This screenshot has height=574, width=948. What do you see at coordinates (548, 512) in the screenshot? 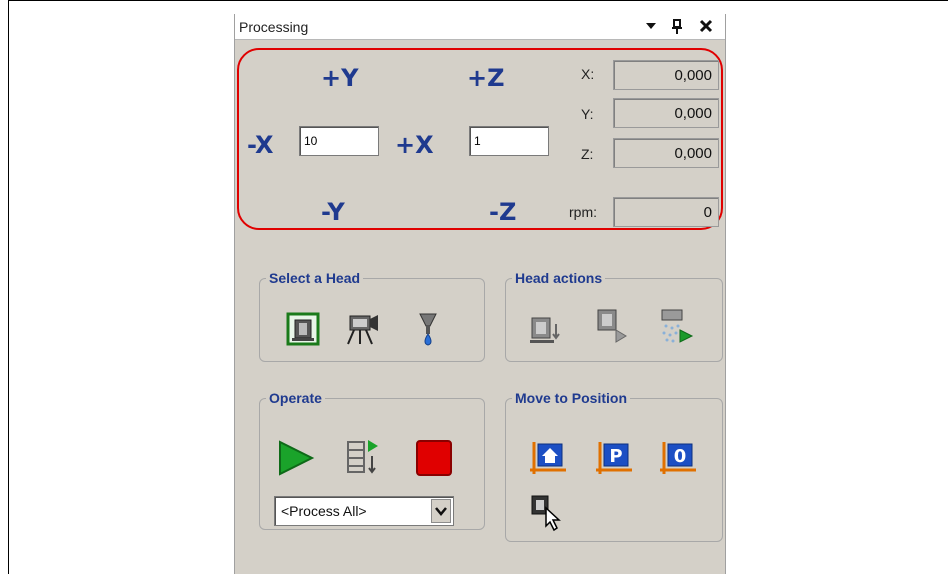
I see `head-pointer-icon` at bounding box center [548, 512].